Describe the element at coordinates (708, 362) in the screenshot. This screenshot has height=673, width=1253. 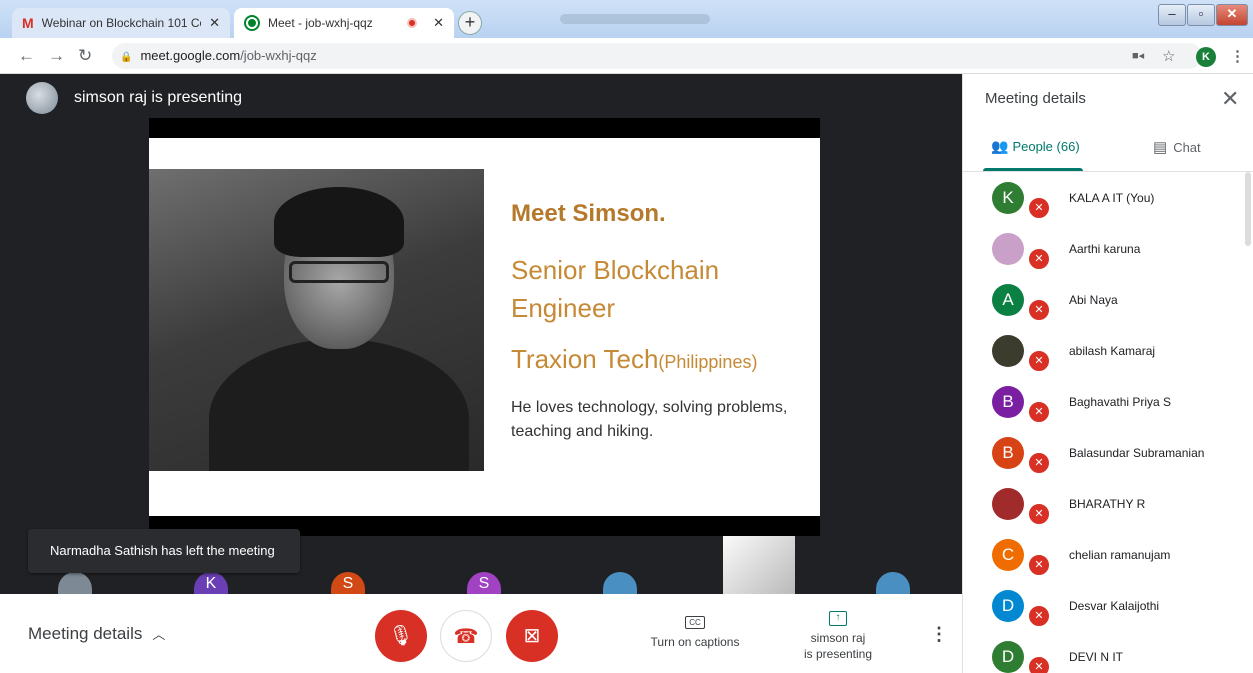
I see `company-location: (Philippines)` at that location.